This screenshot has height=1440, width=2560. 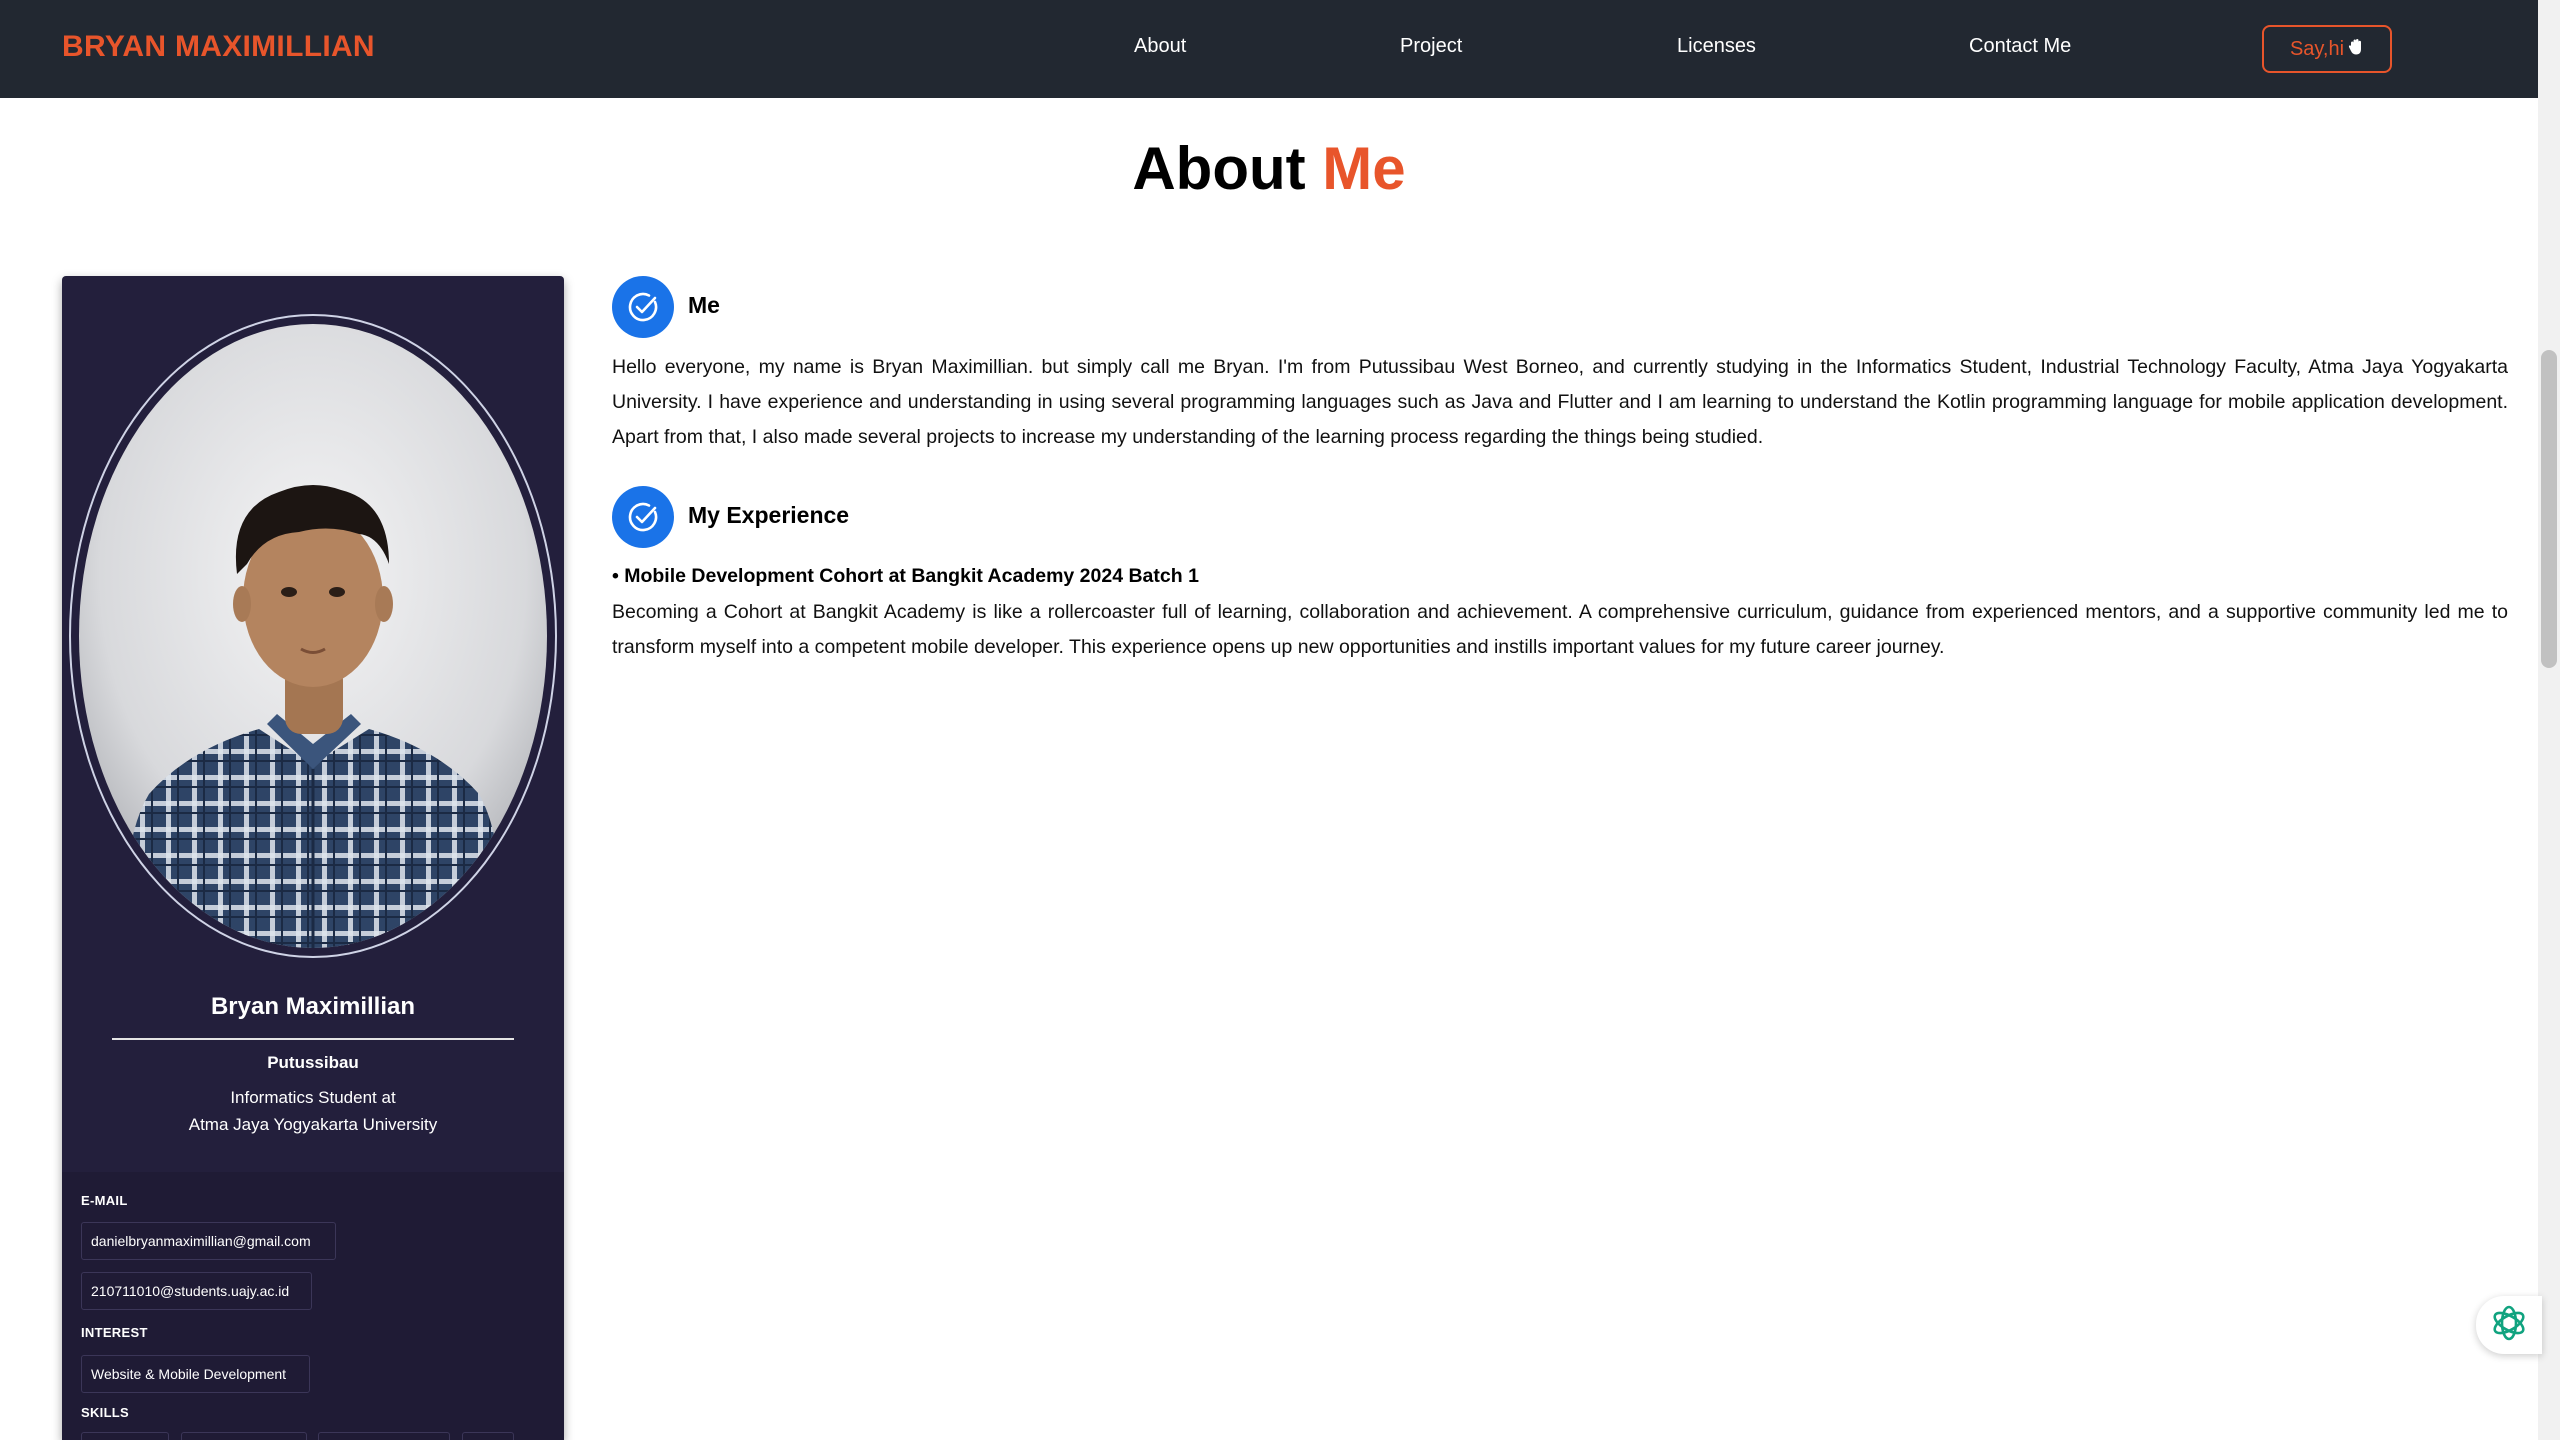 What do you see at coordinates (704, 305) in the screenshot?
I see `section-title-me: Me` at bounding box center [704, 305].